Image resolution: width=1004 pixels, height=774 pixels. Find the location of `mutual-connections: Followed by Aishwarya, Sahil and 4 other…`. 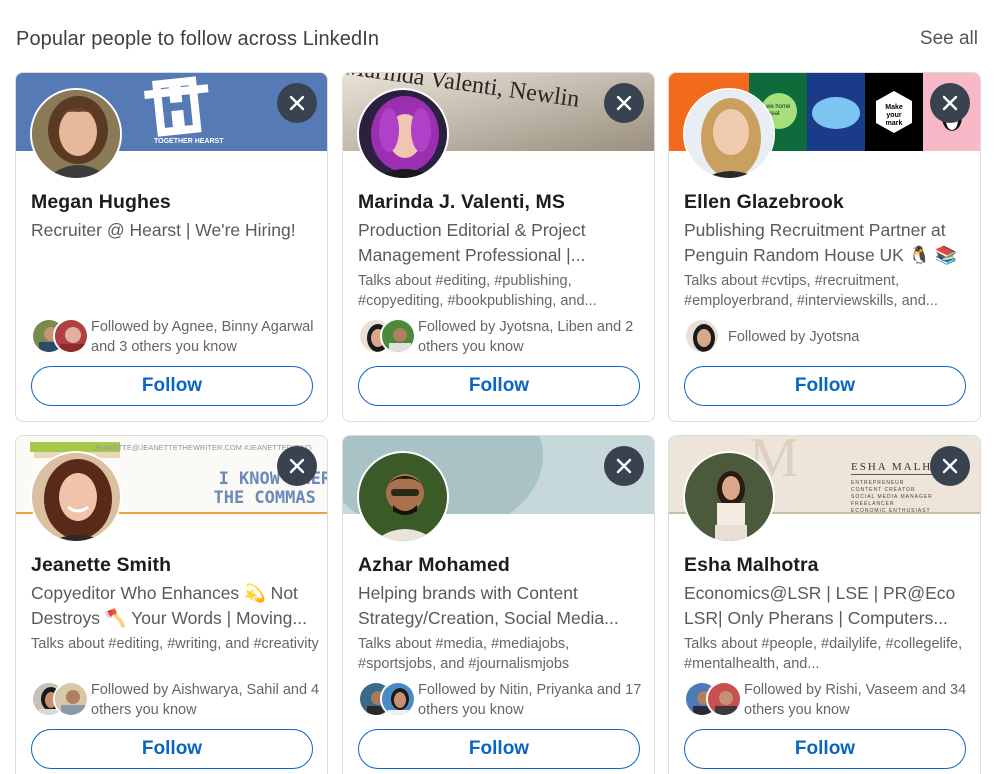

mutual-connections: Followed by Aishwarya, Sahil and 4 other… is located at coordinates (176, 700).